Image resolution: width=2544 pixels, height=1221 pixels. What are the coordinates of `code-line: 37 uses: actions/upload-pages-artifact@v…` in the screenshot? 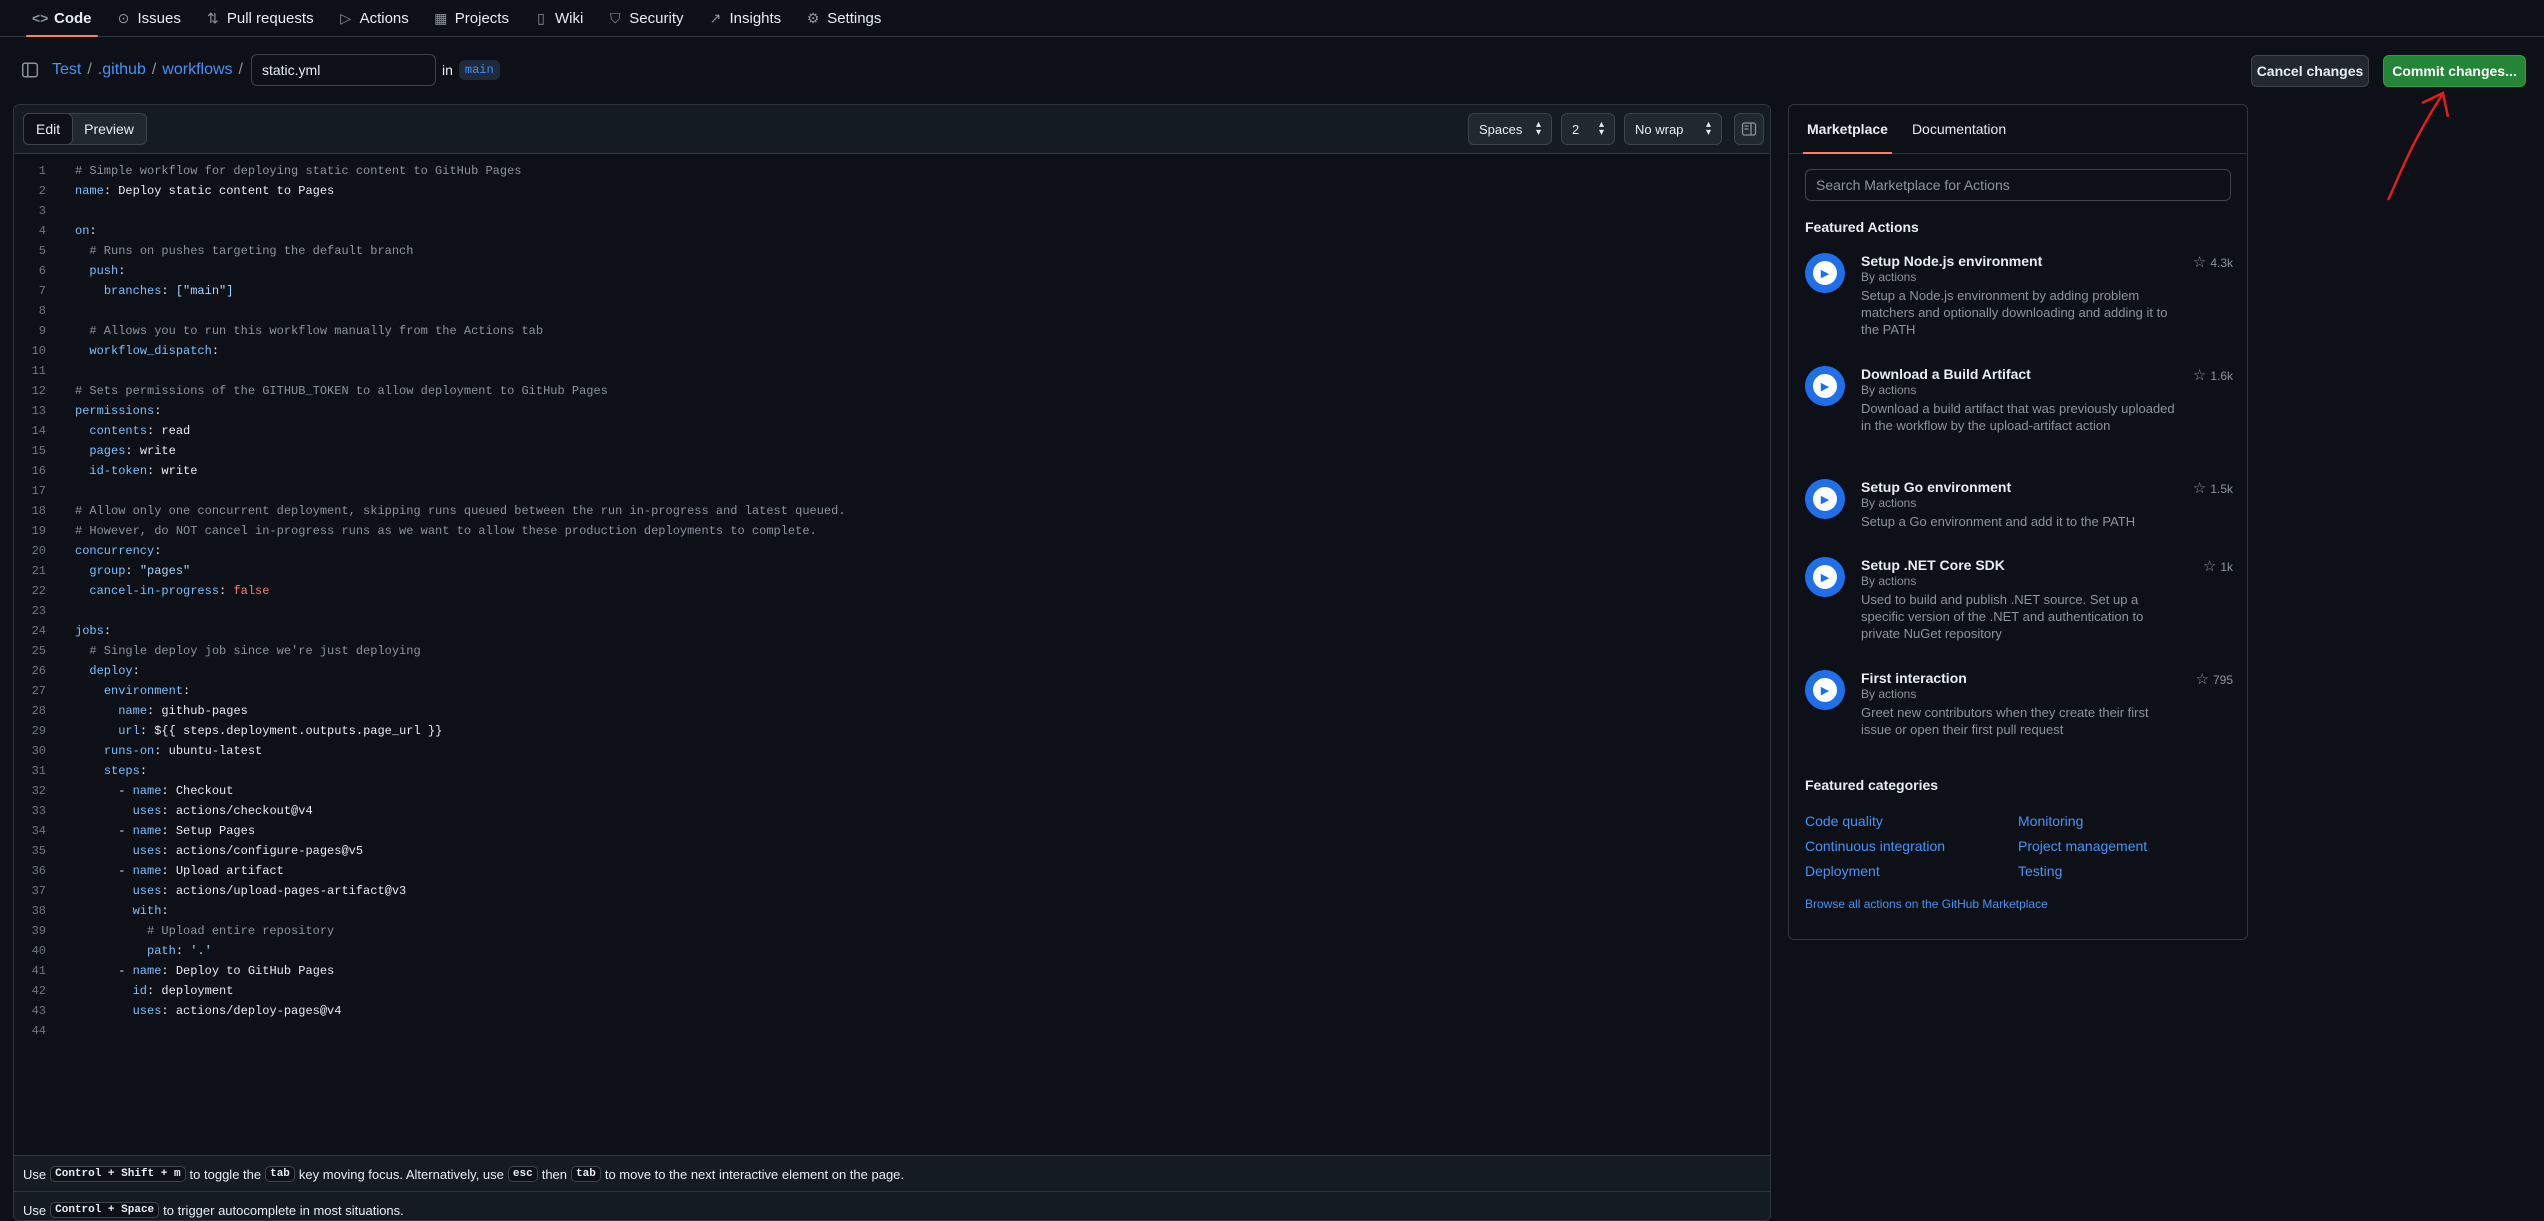 It's located at (892, 891).